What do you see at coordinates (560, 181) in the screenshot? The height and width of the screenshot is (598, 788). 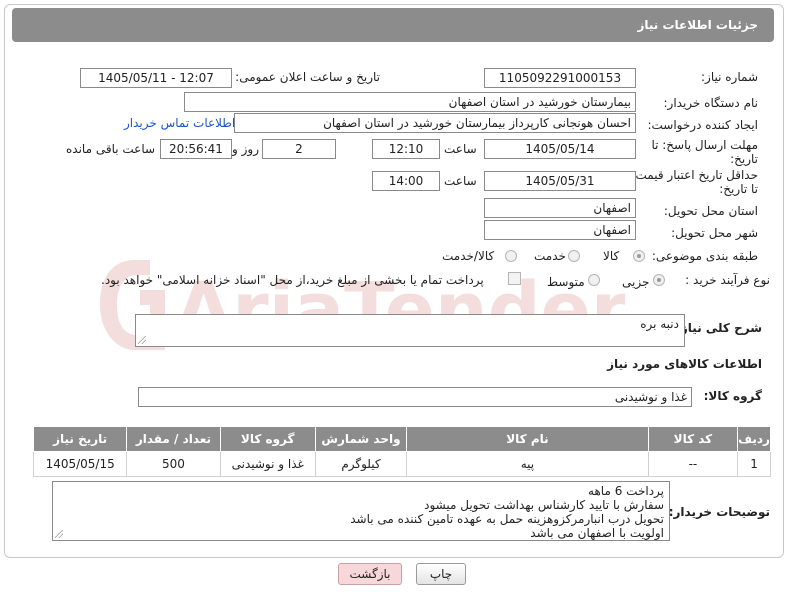 I see `price-validity-date-field: 1405/05/31` at bounding box center [560, 181].